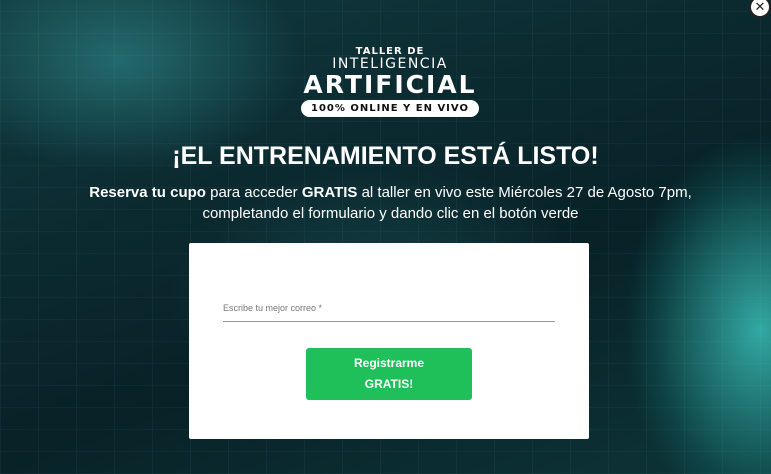 The width and height of the screenshot is (771, 474). Describe the element at coordinates (253, 192) in the screenshot. I see `subtext-part-1: para acceder` at that location.